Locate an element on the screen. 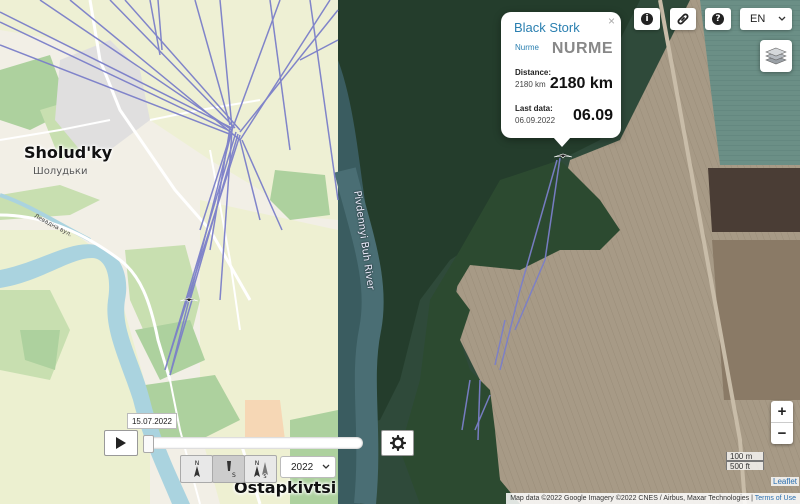  year-select: 2022 is located at coordinates (308, 467).